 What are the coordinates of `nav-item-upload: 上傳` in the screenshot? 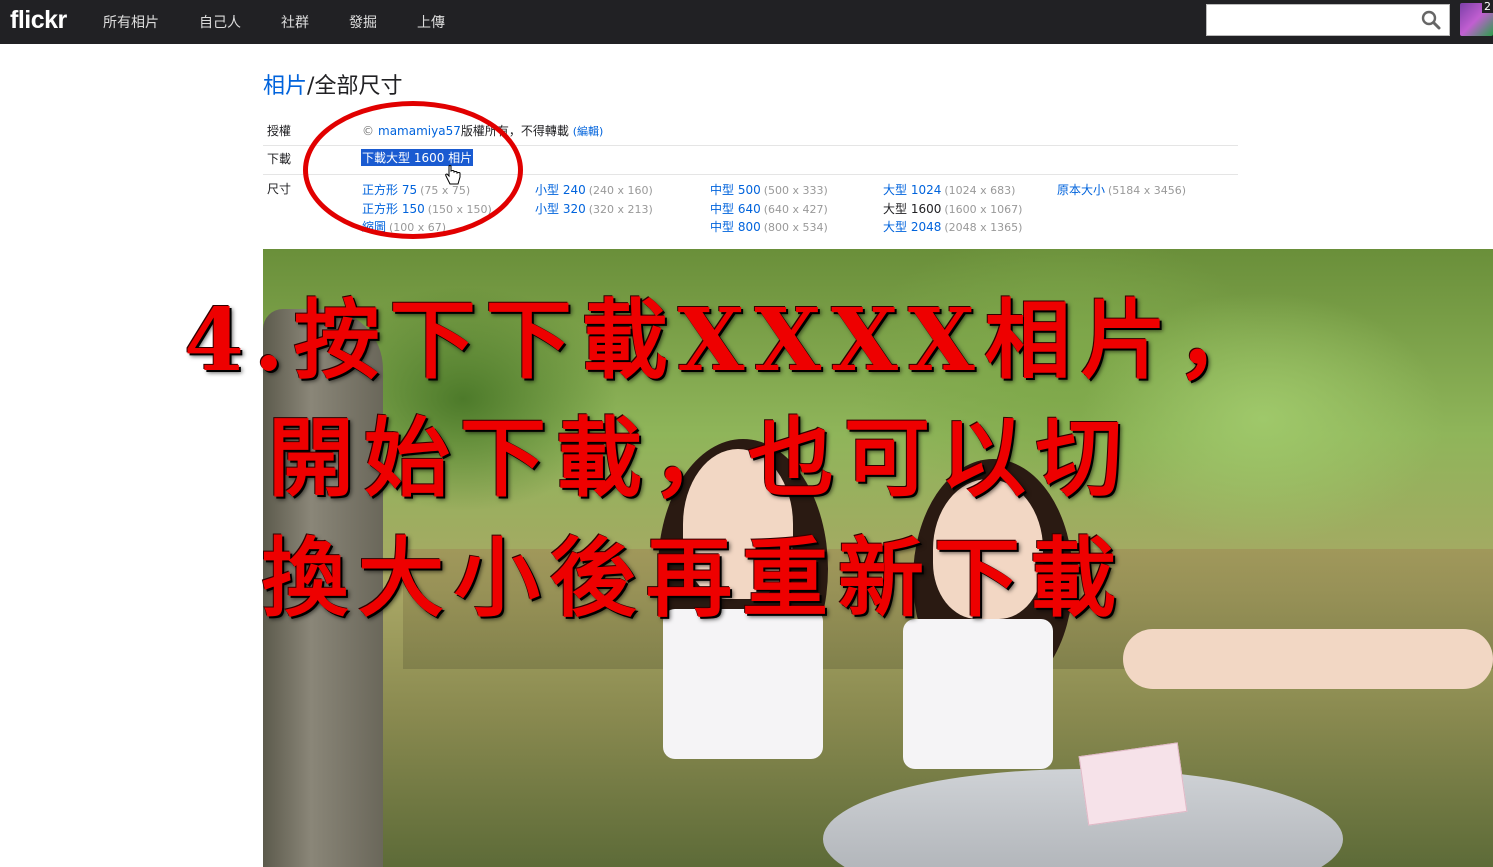 It's located at (431, 22).